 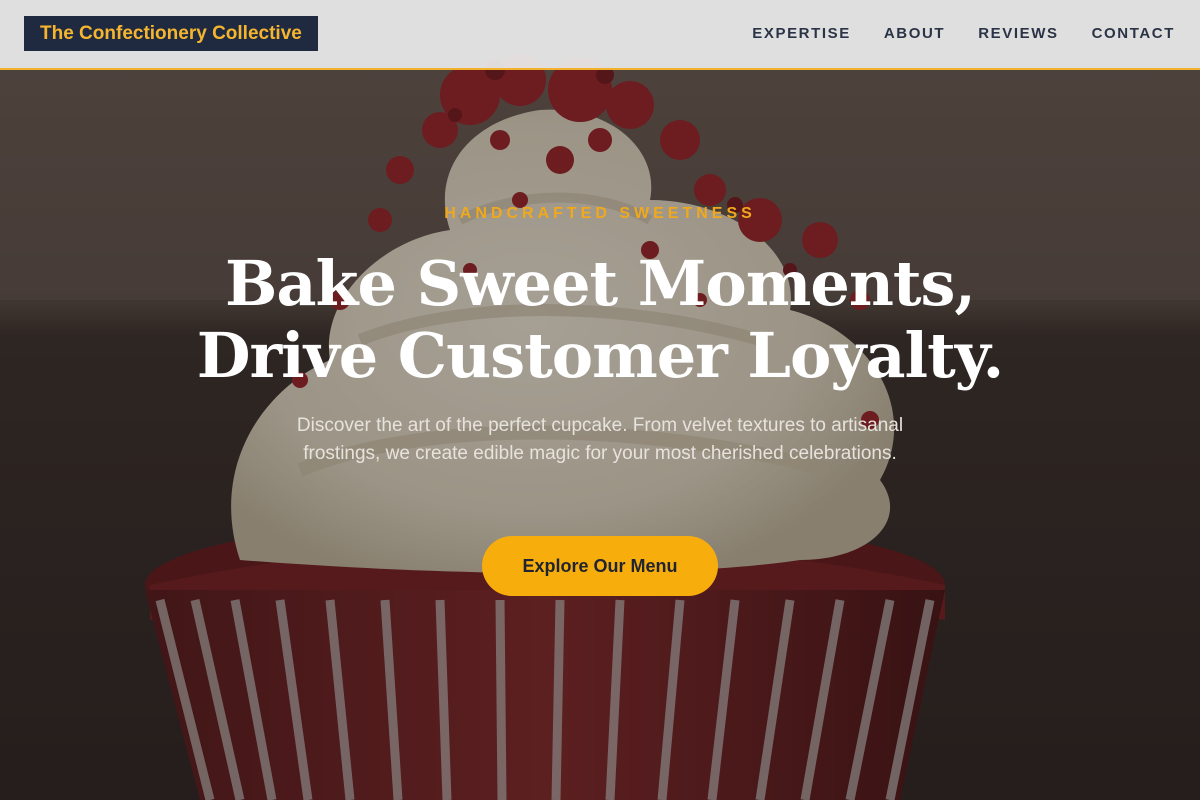 I want to click on hero-headline-line-1: Bake Sweet Moments,, so click(x=600, y=283).